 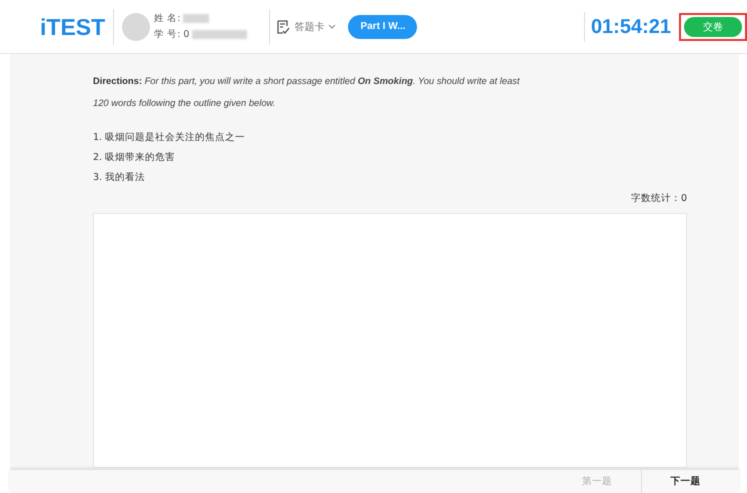 What do you see at coordinates (134, 158) in the screenshot?
I see `outline-item: 2. 吸烟带来的危害` at bounding box center [134, 158].